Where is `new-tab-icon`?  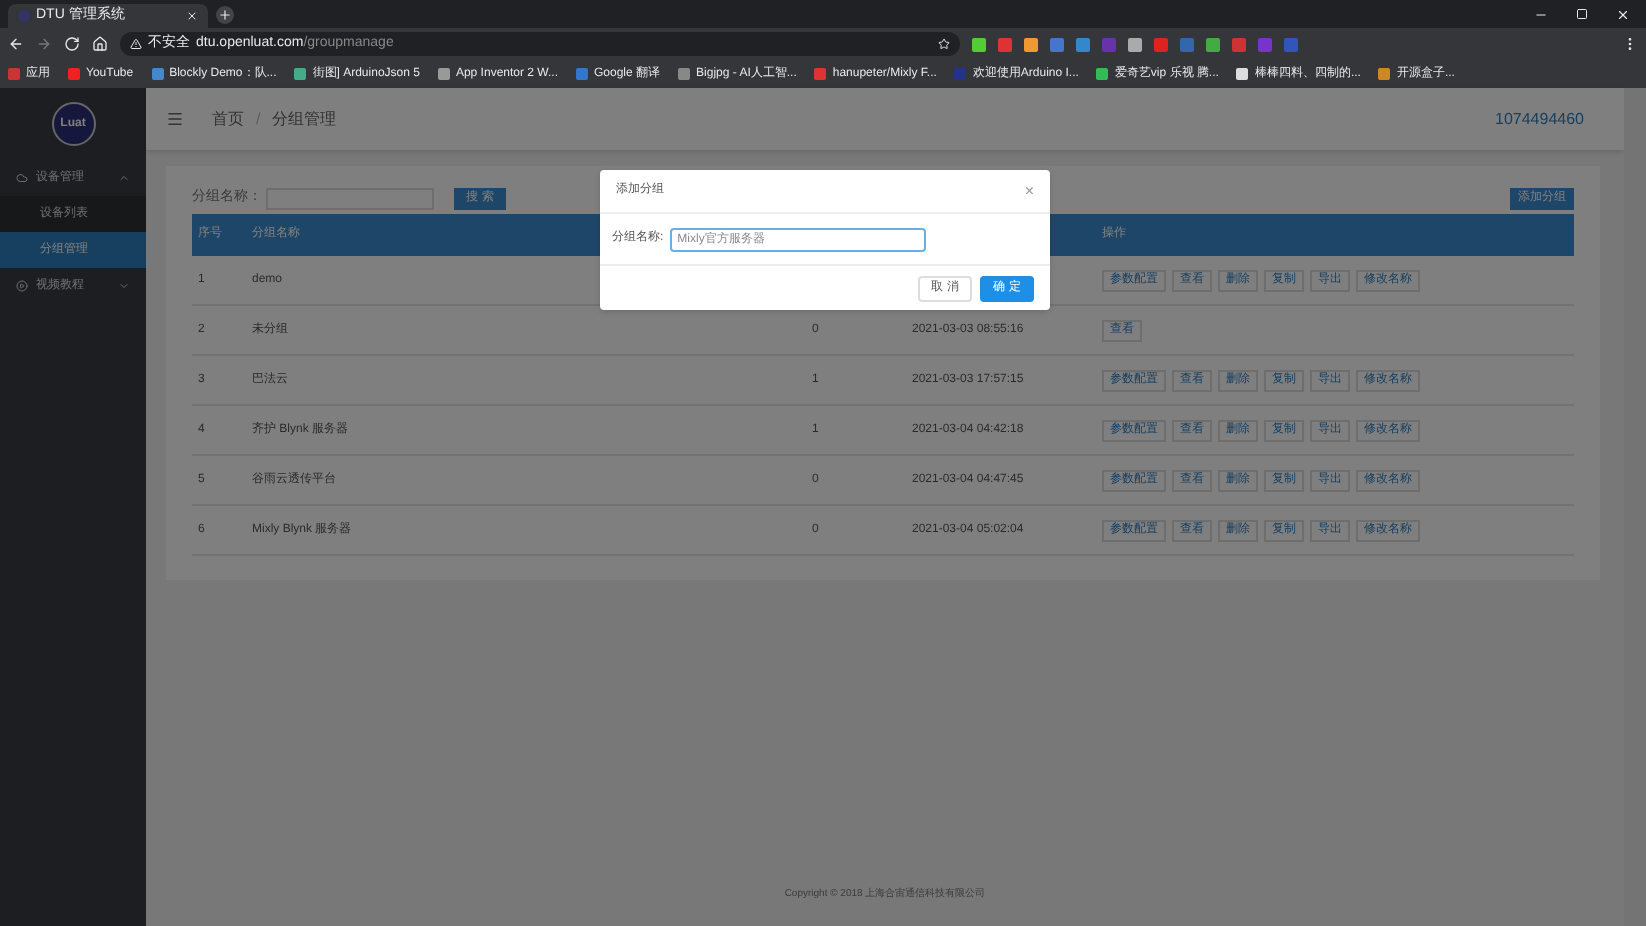 new-tab-icon is located at coordinates (225, 14).